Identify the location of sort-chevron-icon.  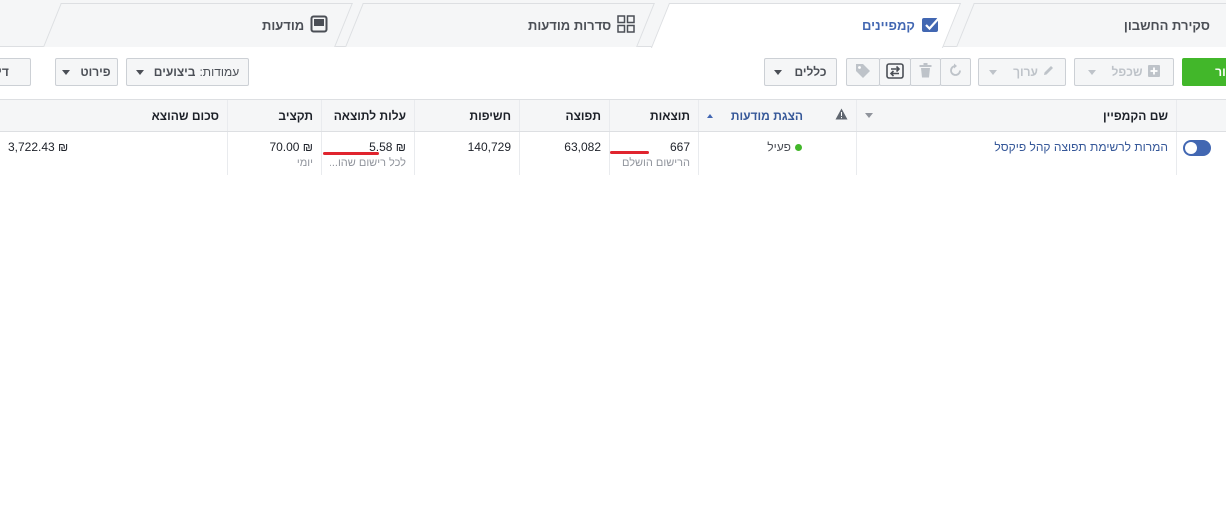
(869, 115).